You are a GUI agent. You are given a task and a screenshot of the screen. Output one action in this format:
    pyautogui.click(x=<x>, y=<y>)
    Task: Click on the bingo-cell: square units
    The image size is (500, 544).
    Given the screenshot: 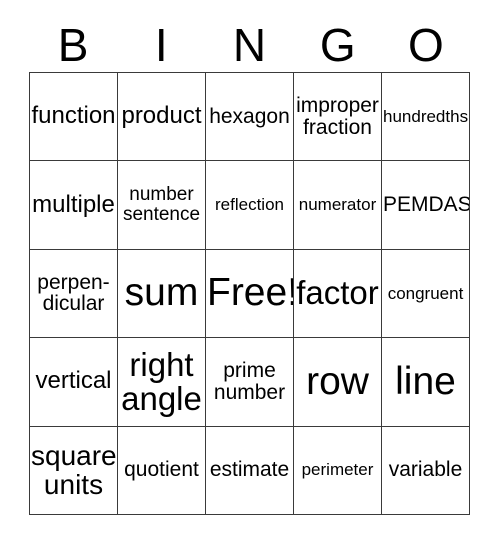 What is the action you would take?
    pyautogui.click(x=74, y=470)
    